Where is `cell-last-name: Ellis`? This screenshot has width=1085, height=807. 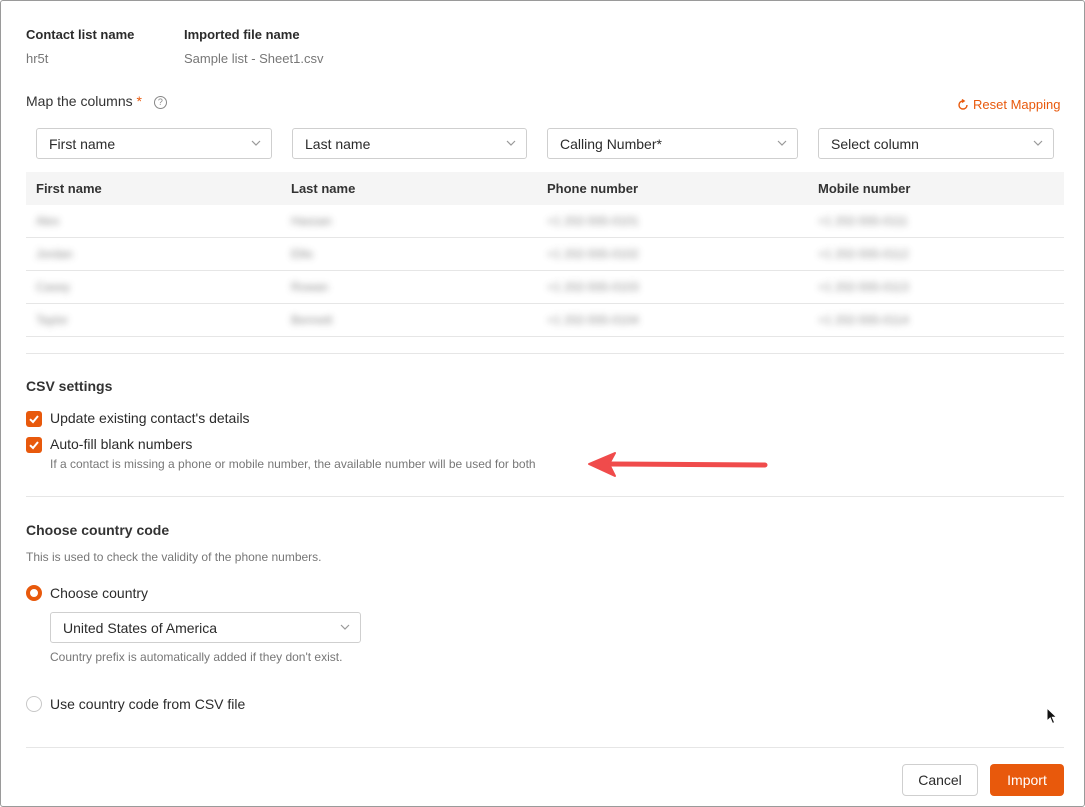
cell-last-name: Ellis is located at coordinates (302, 254).